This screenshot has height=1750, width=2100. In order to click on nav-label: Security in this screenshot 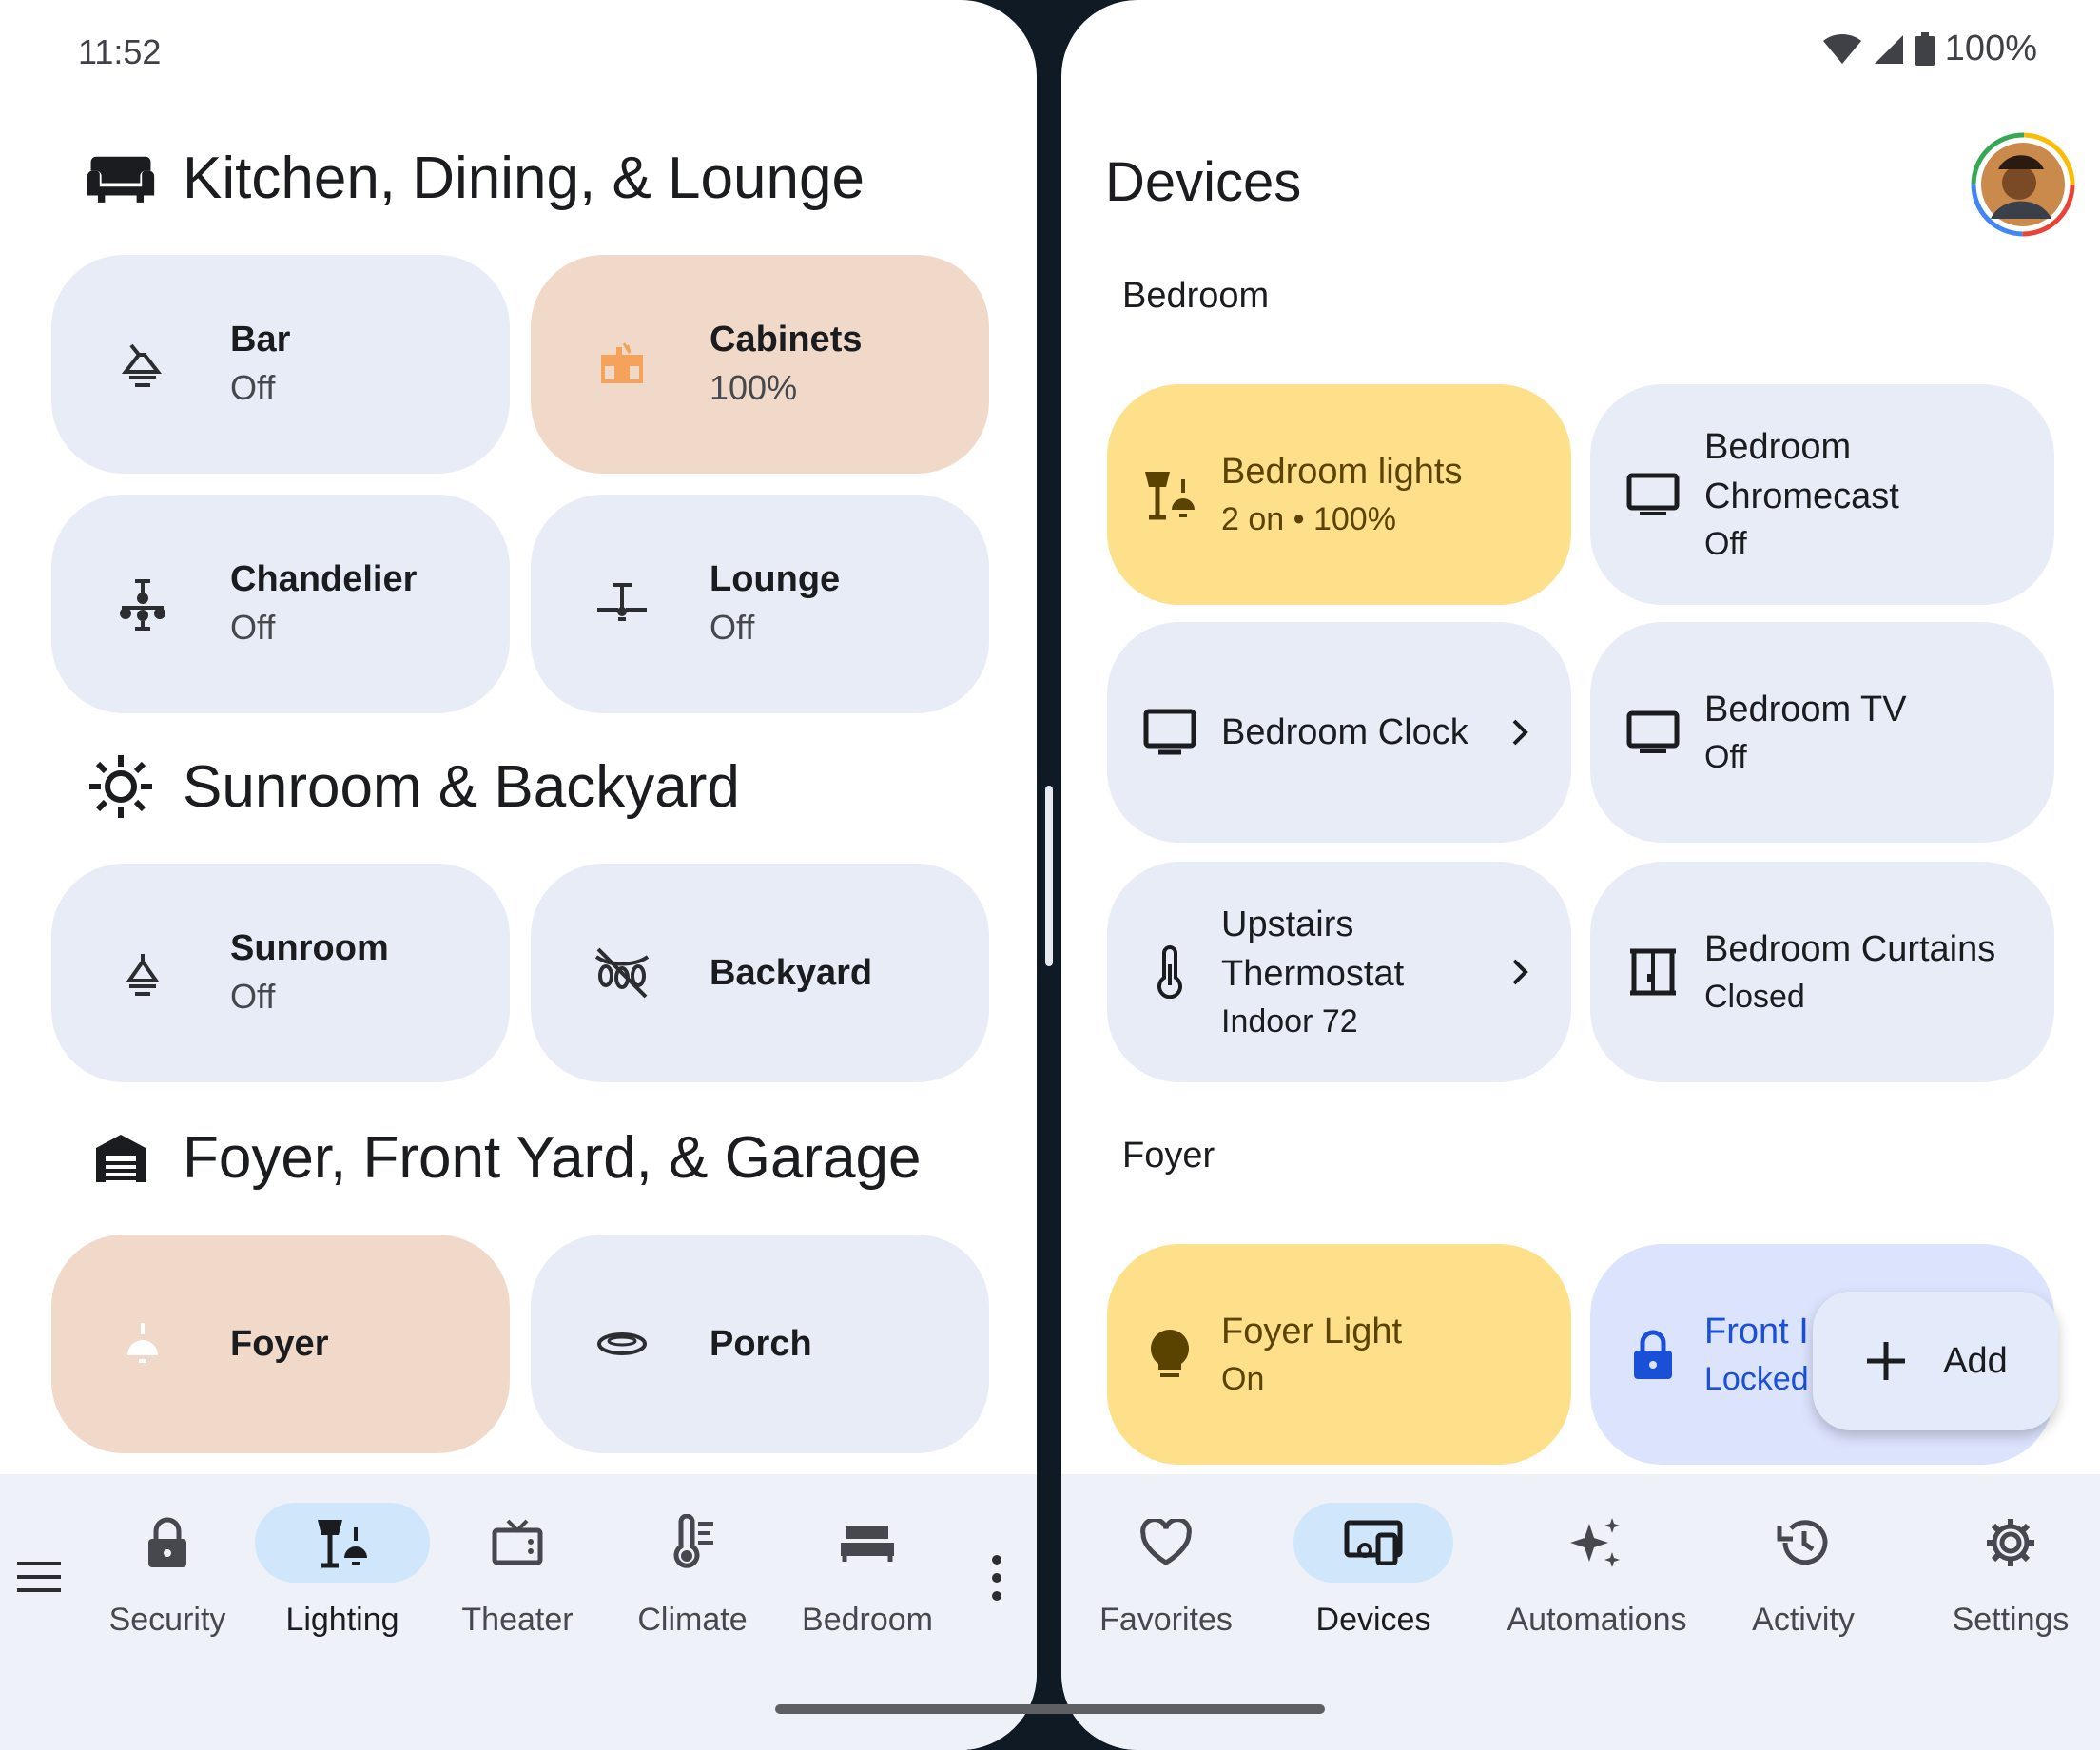, I will do `click(167, 1620)`.